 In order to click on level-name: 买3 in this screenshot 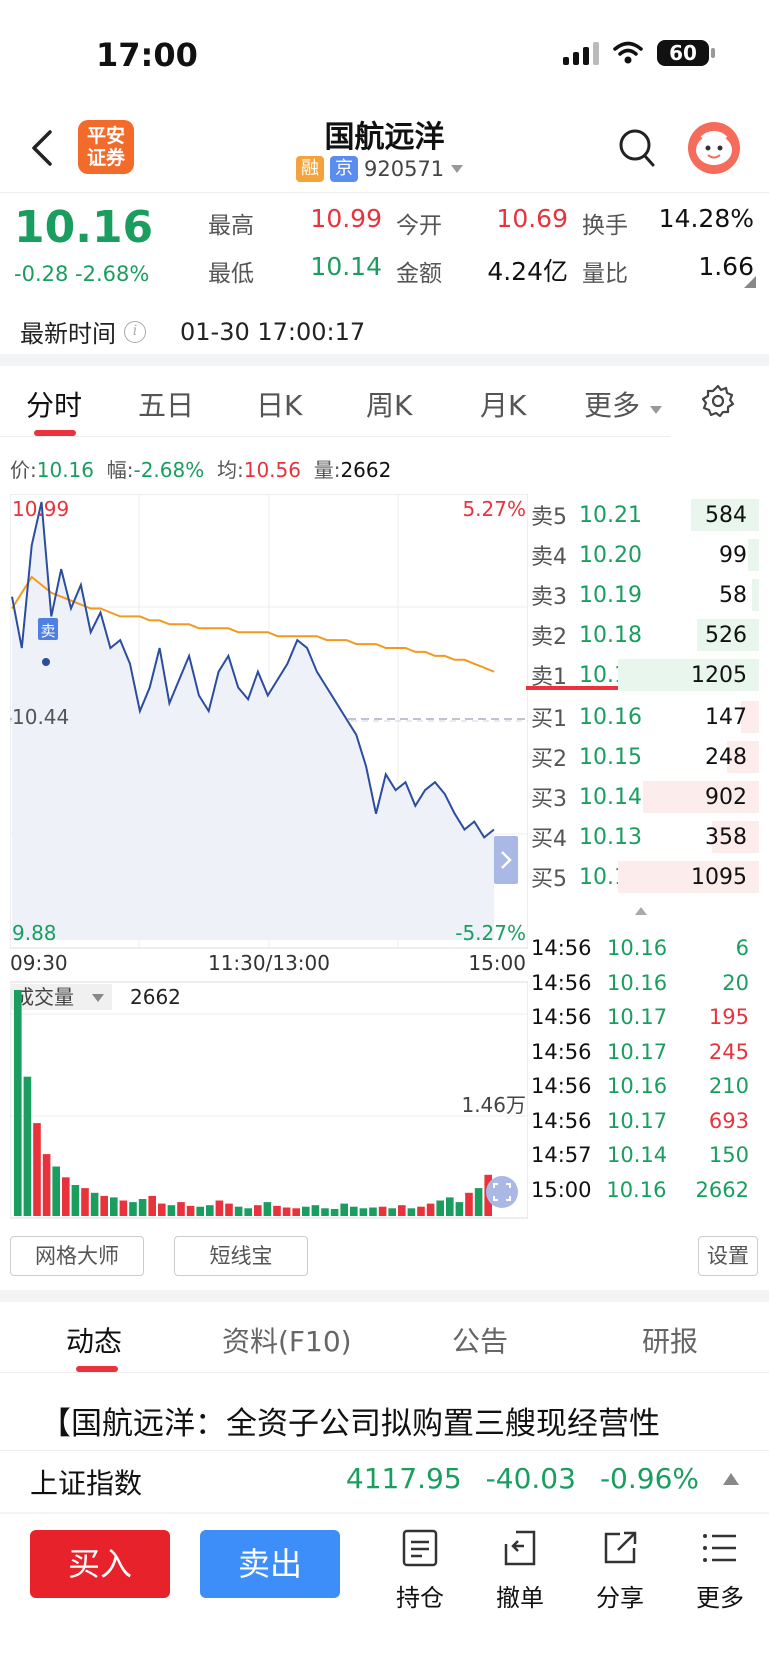, I will do `click(549, 799)`.